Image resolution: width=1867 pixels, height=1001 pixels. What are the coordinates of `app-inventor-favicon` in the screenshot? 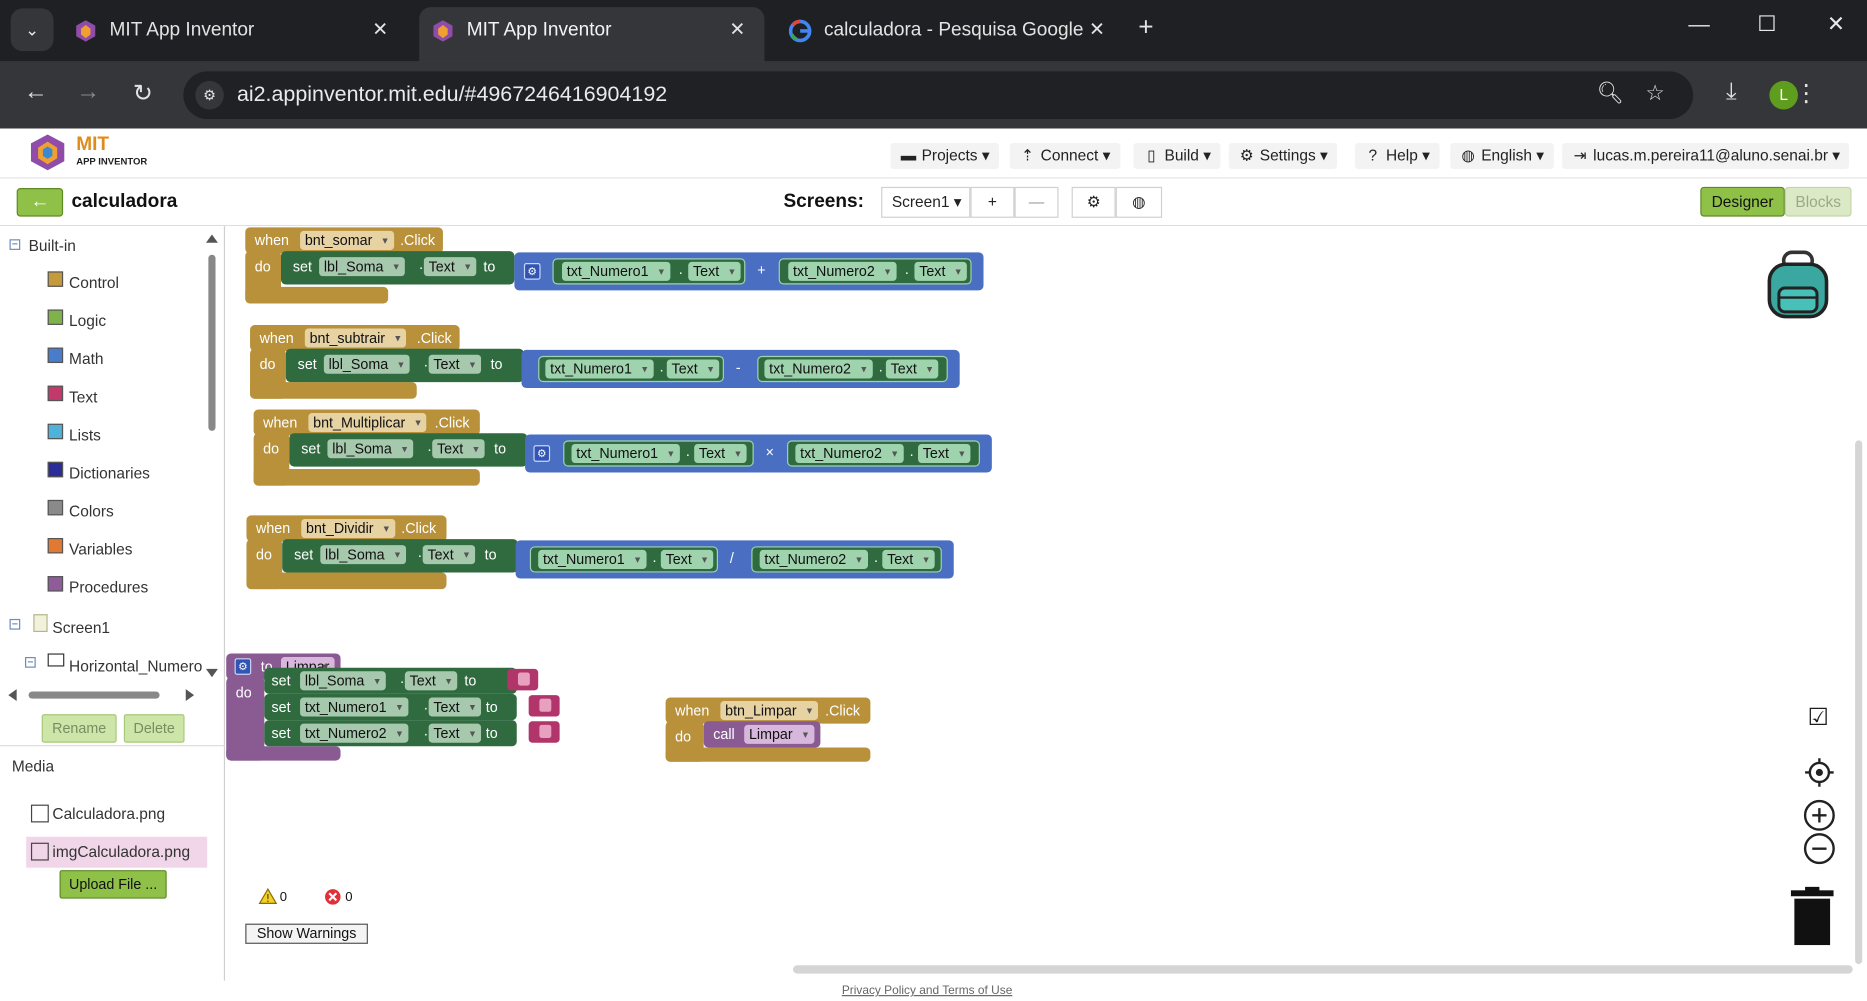 It's located at (443, 31).